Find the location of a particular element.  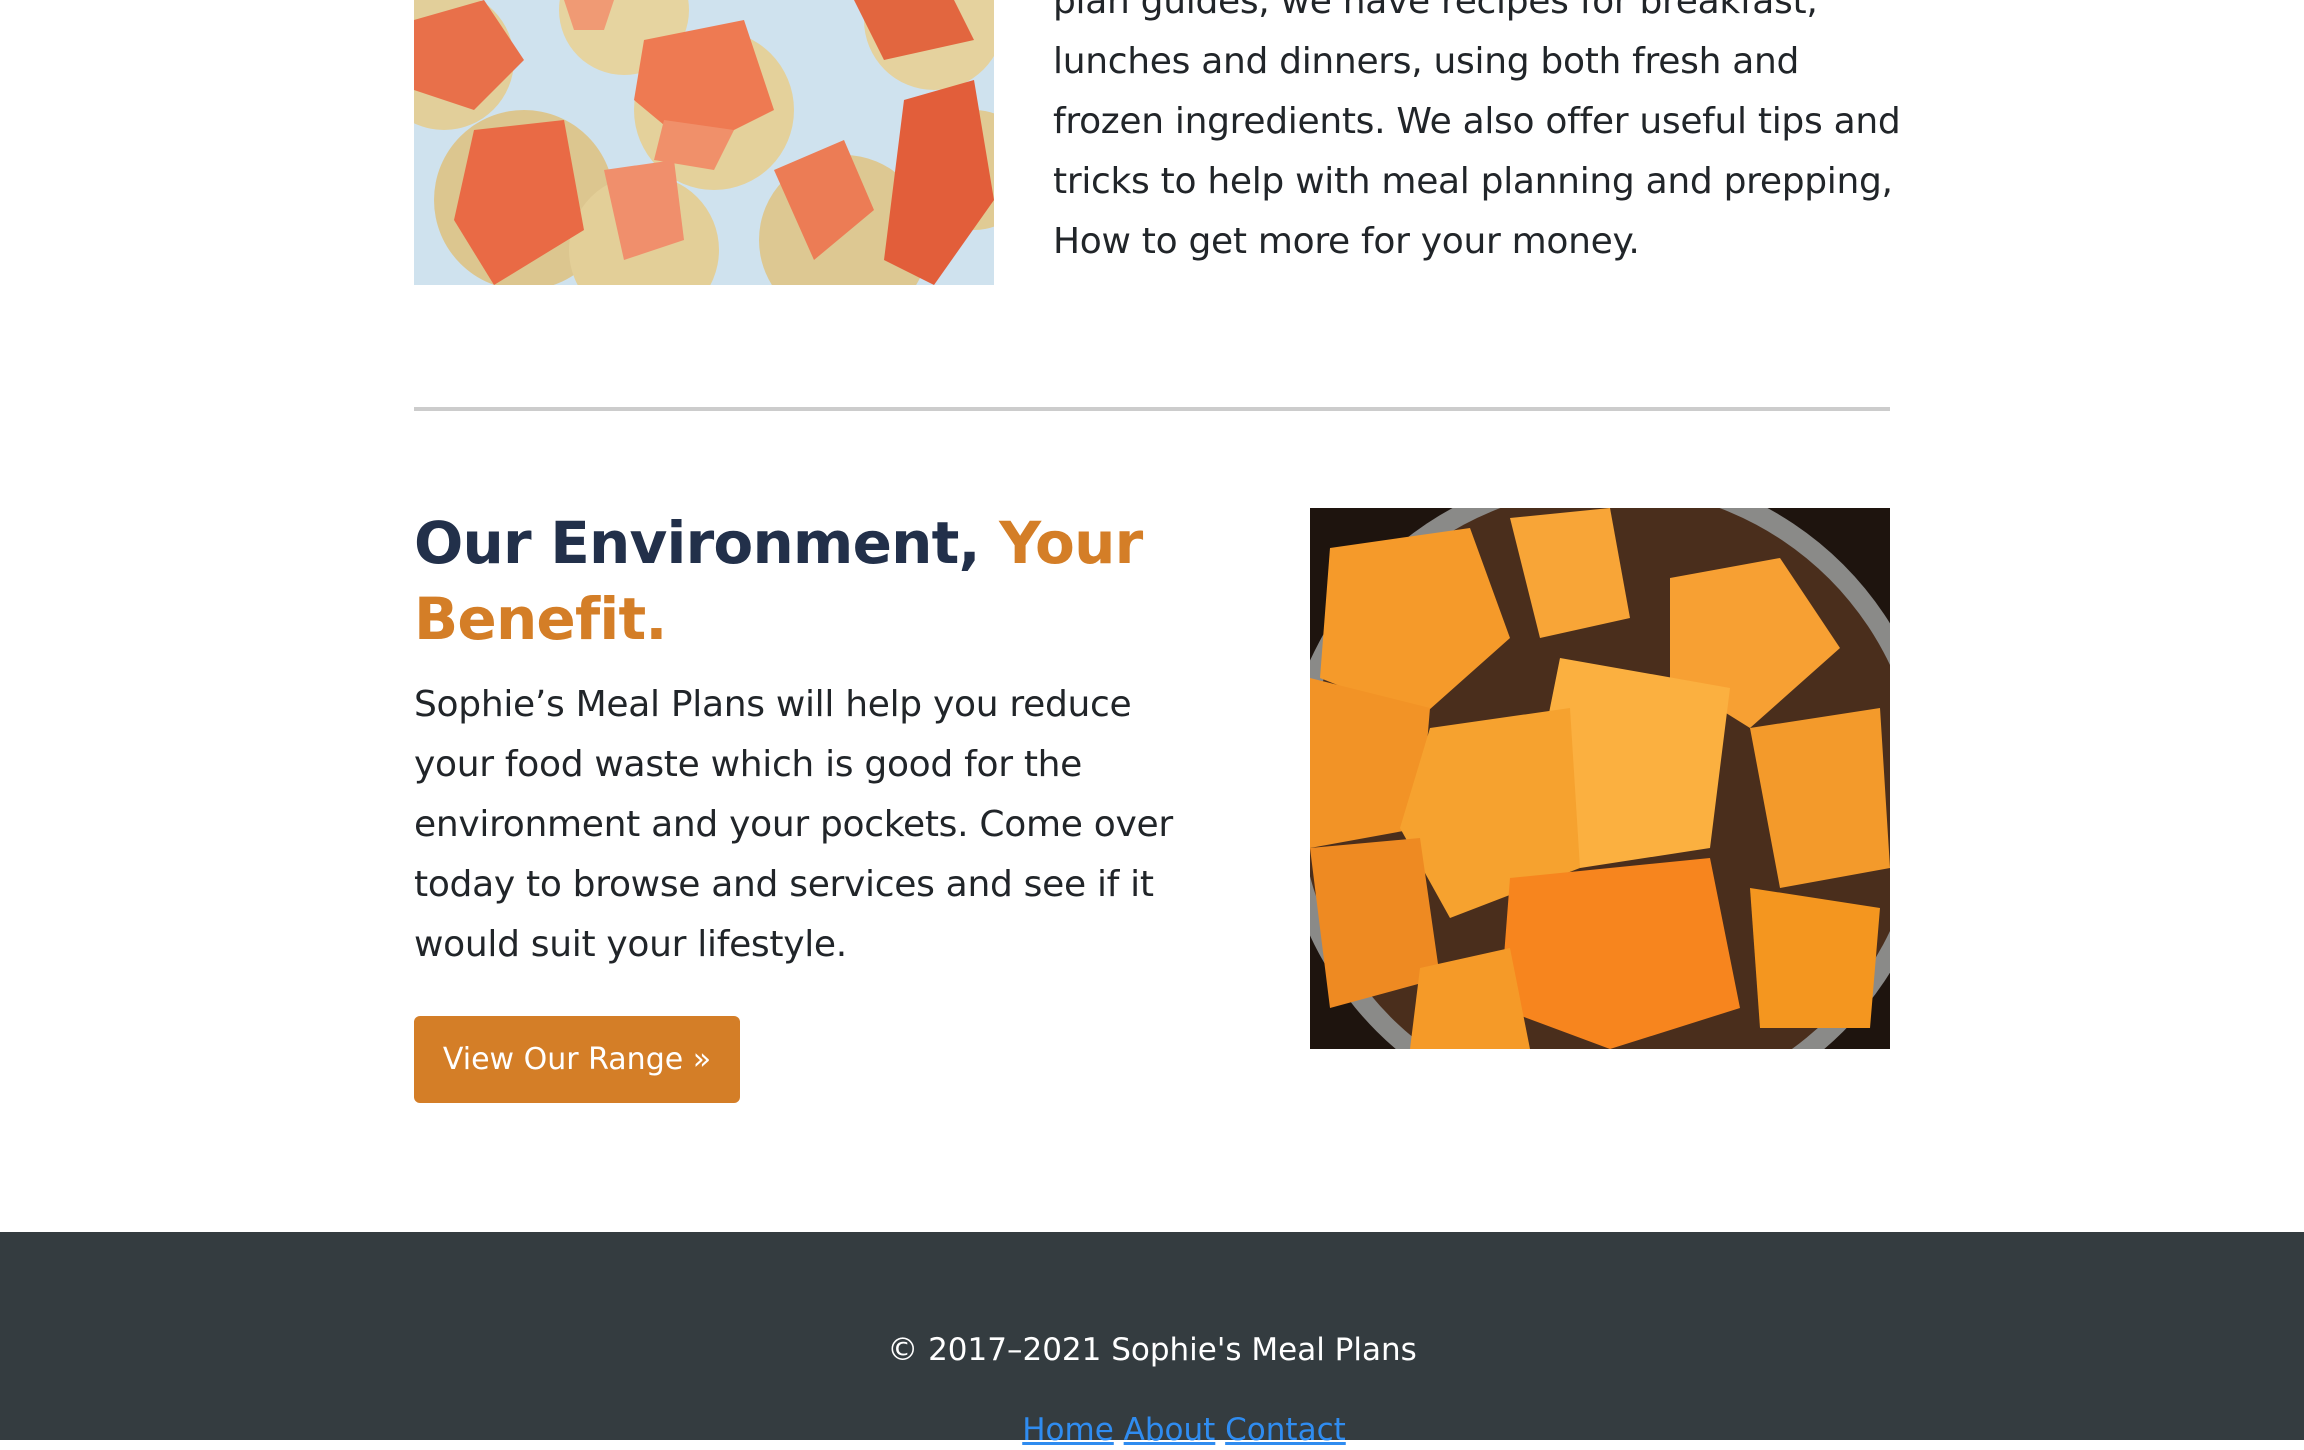

footer-link-about: About is located at coordinates (1170, 1430).